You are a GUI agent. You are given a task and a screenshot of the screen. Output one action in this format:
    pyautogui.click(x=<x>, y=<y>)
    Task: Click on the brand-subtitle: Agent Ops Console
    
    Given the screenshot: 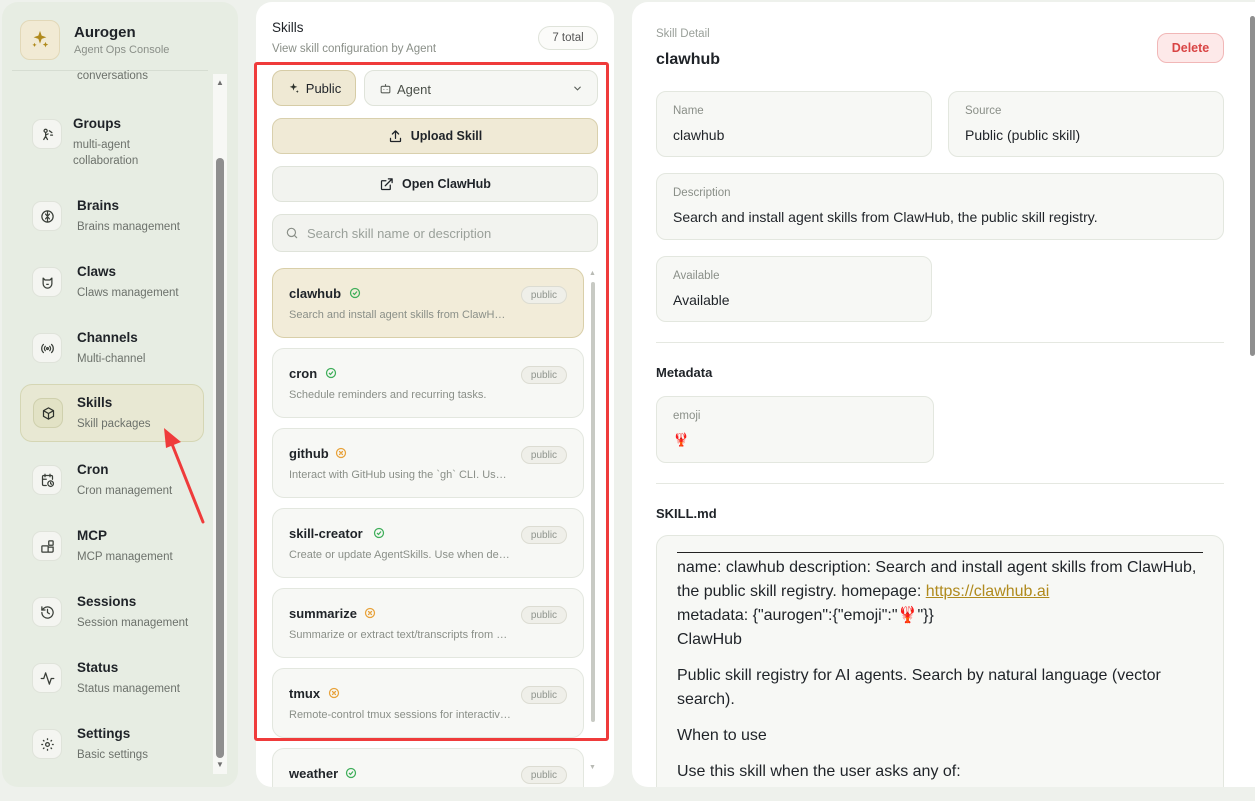 What is the action you would take?
    pyautogui.click(x=122, y=50)
    